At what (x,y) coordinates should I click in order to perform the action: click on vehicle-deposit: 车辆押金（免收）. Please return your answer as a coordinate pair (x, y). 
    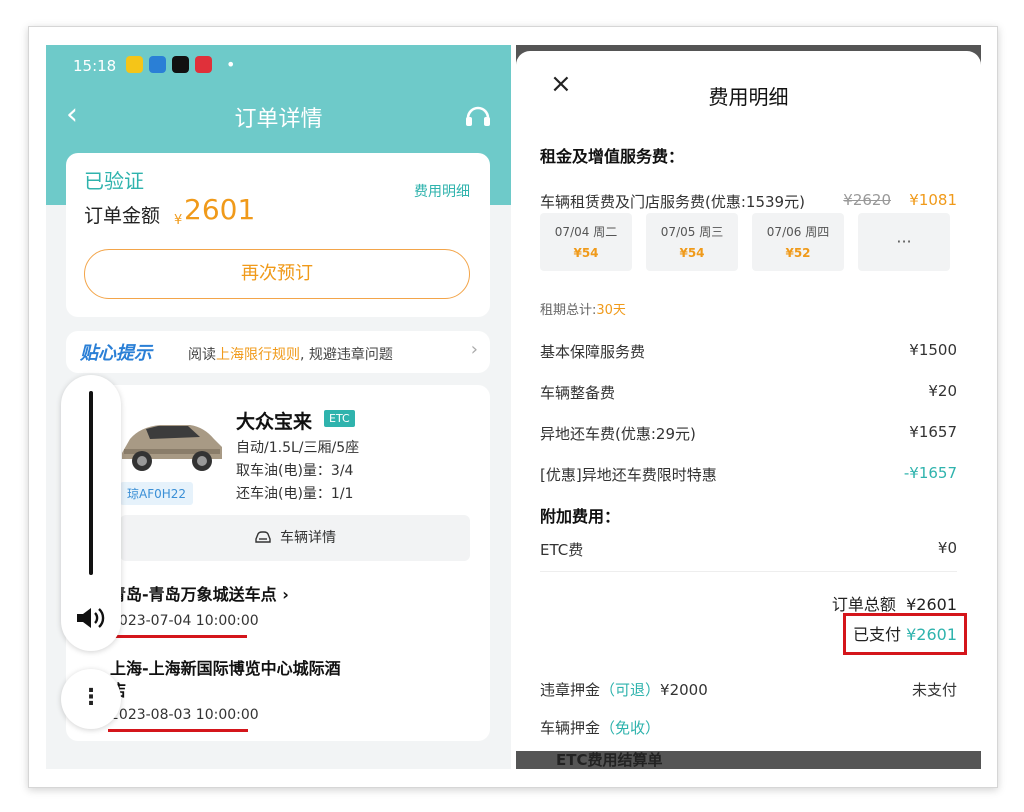
    Looking at the image, I should click on (600, 728).